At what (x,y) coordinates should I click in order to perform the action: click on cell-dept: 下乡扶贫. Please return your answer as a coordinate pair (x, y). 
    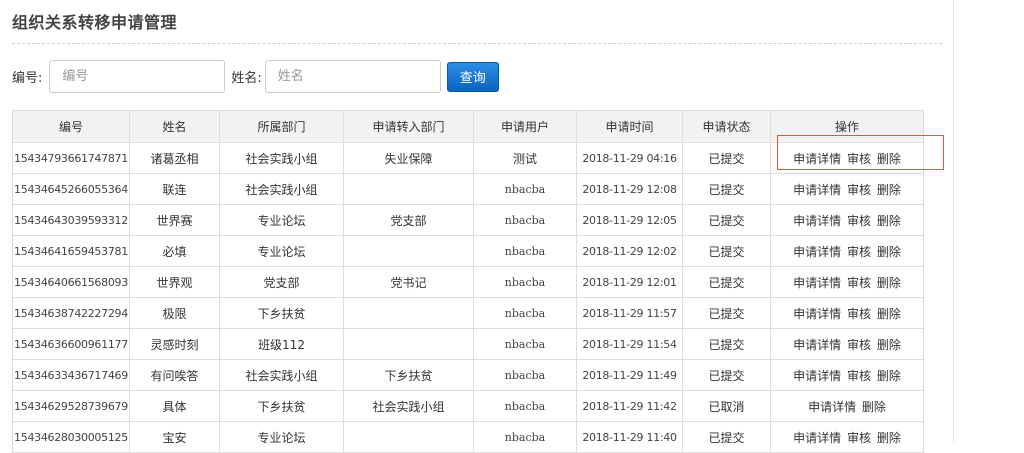
    Looking at the image, I should click on (281, 313).